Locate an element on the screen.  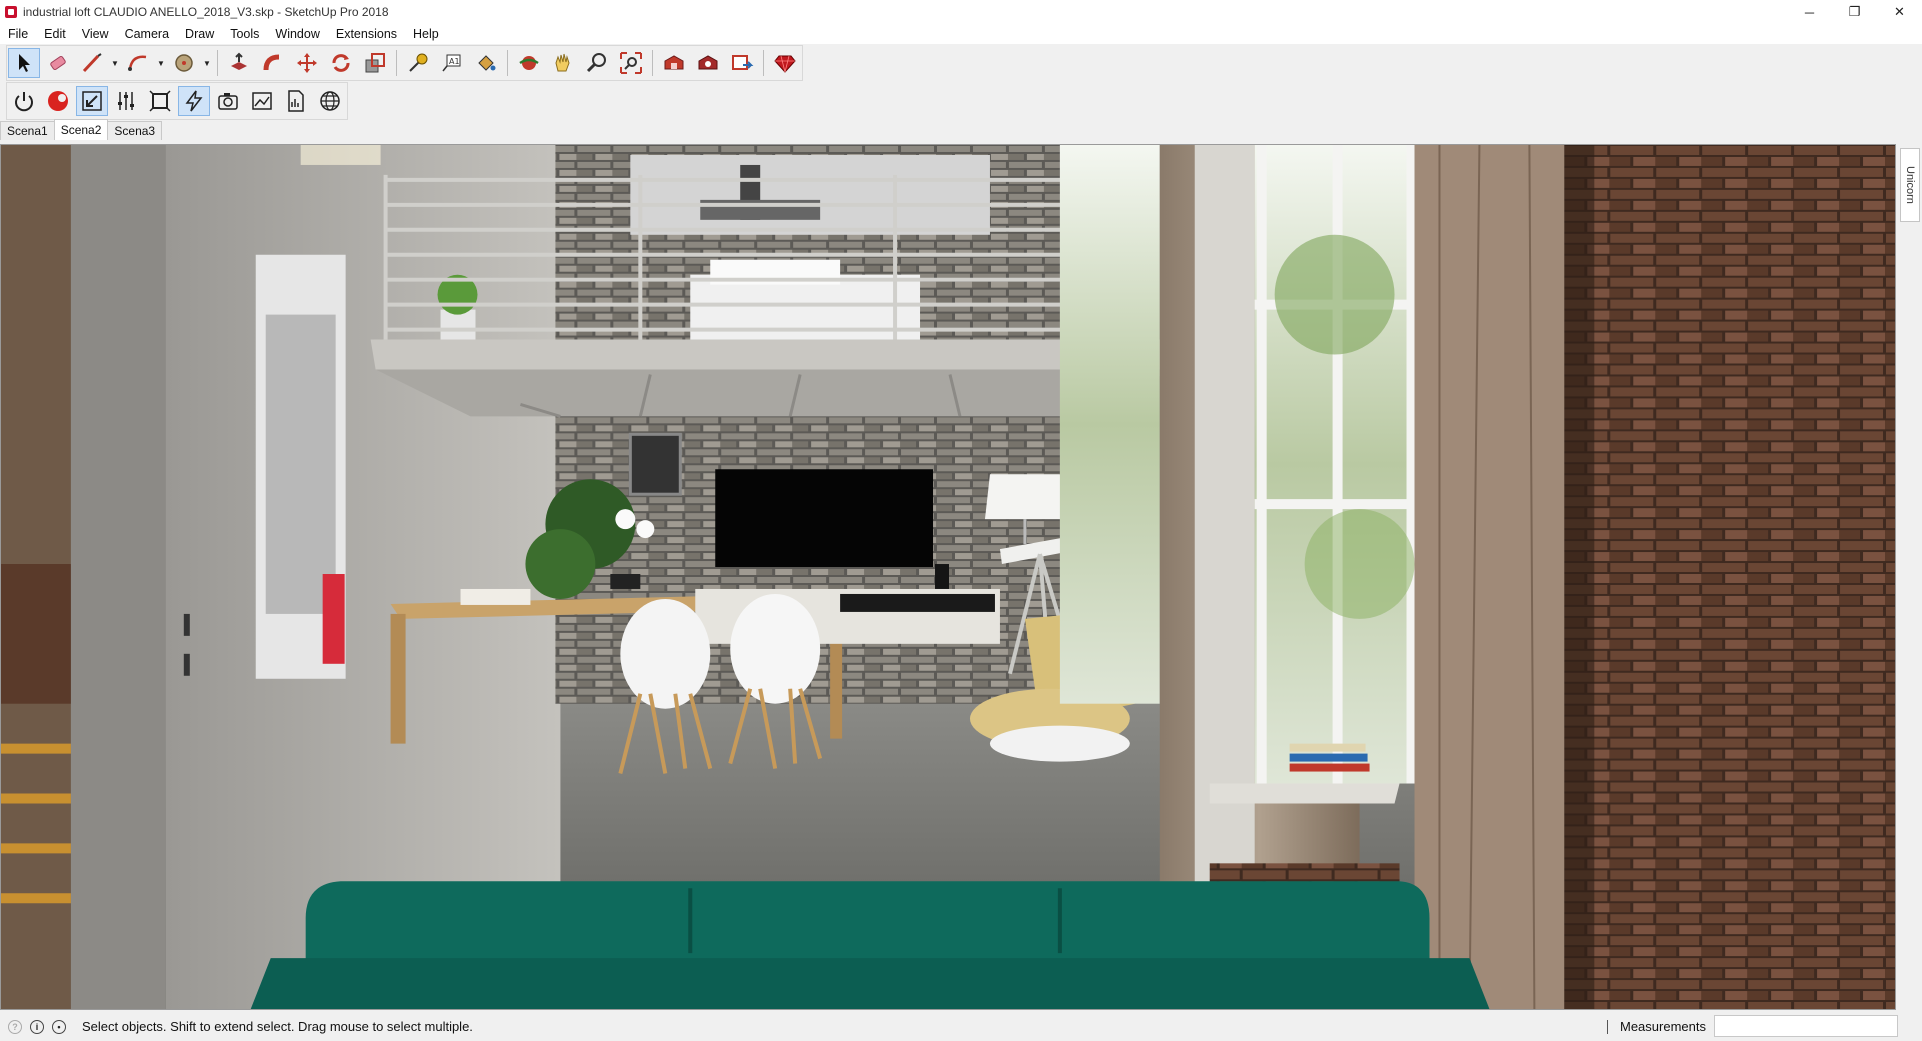
camera-icon is located at coordinates (228, 101).